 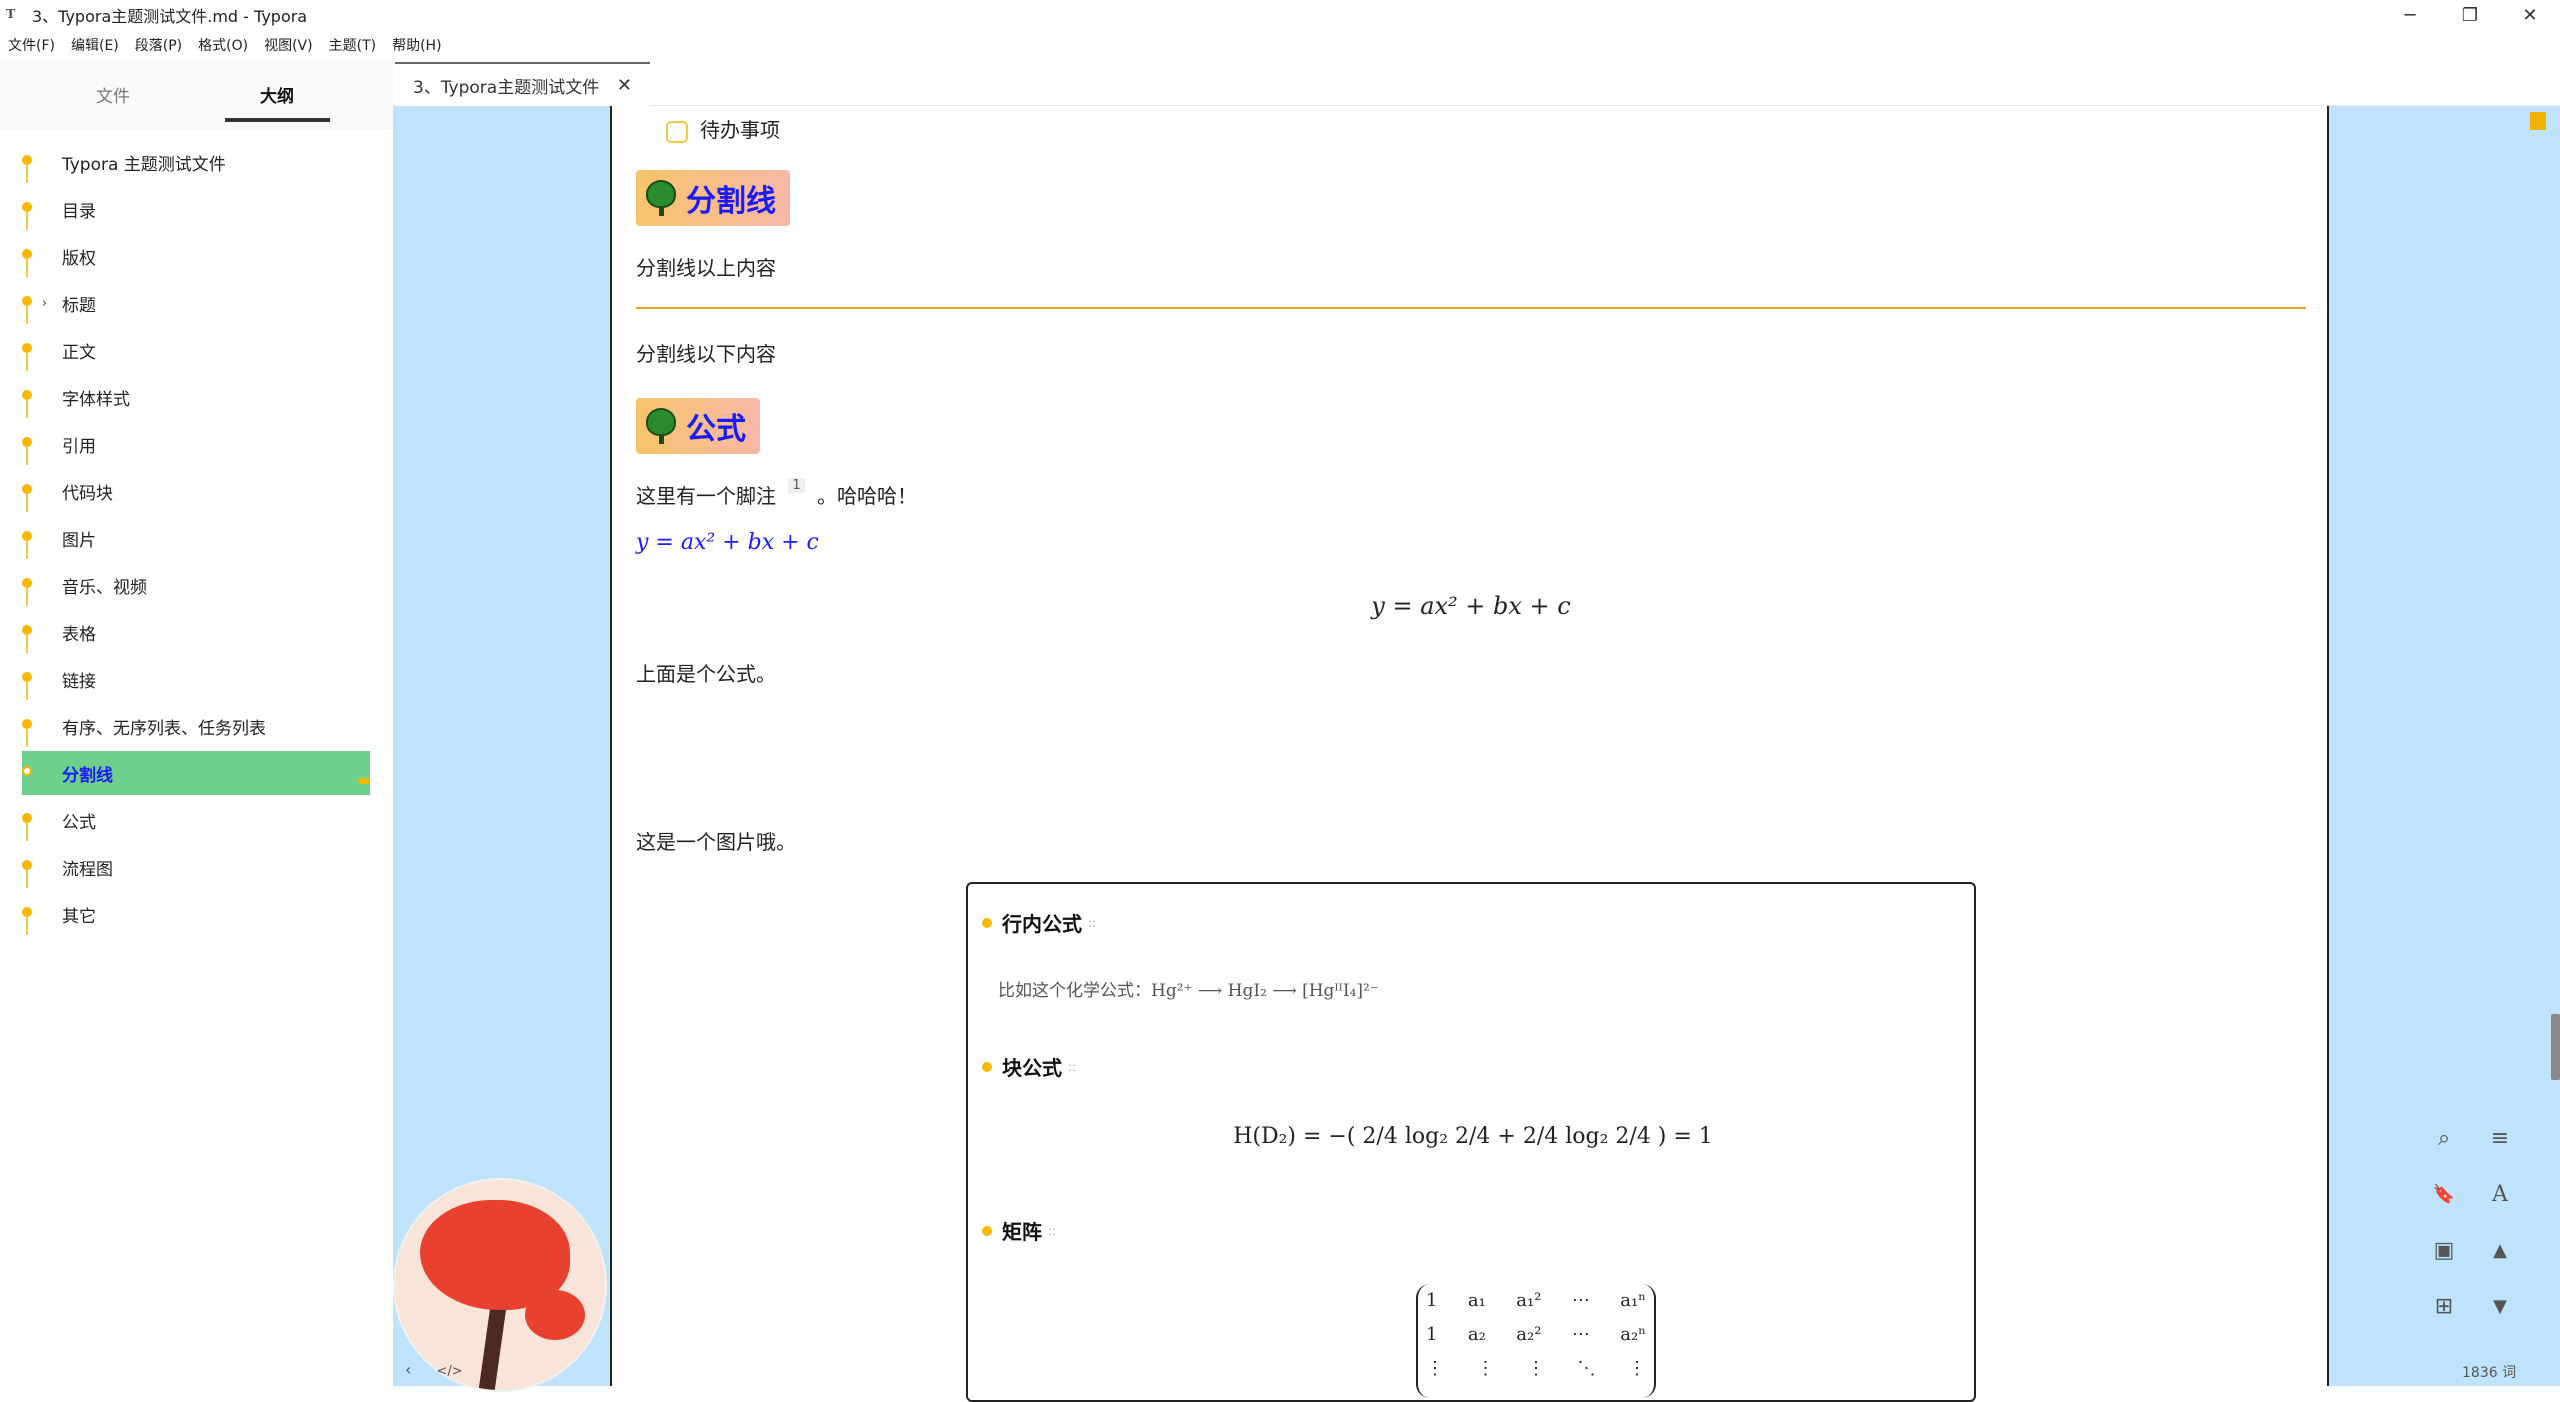 What do you see at coordinates (677, 131) in the screenshot?
I see `task-checkbox` at bounding box center [677, 131].